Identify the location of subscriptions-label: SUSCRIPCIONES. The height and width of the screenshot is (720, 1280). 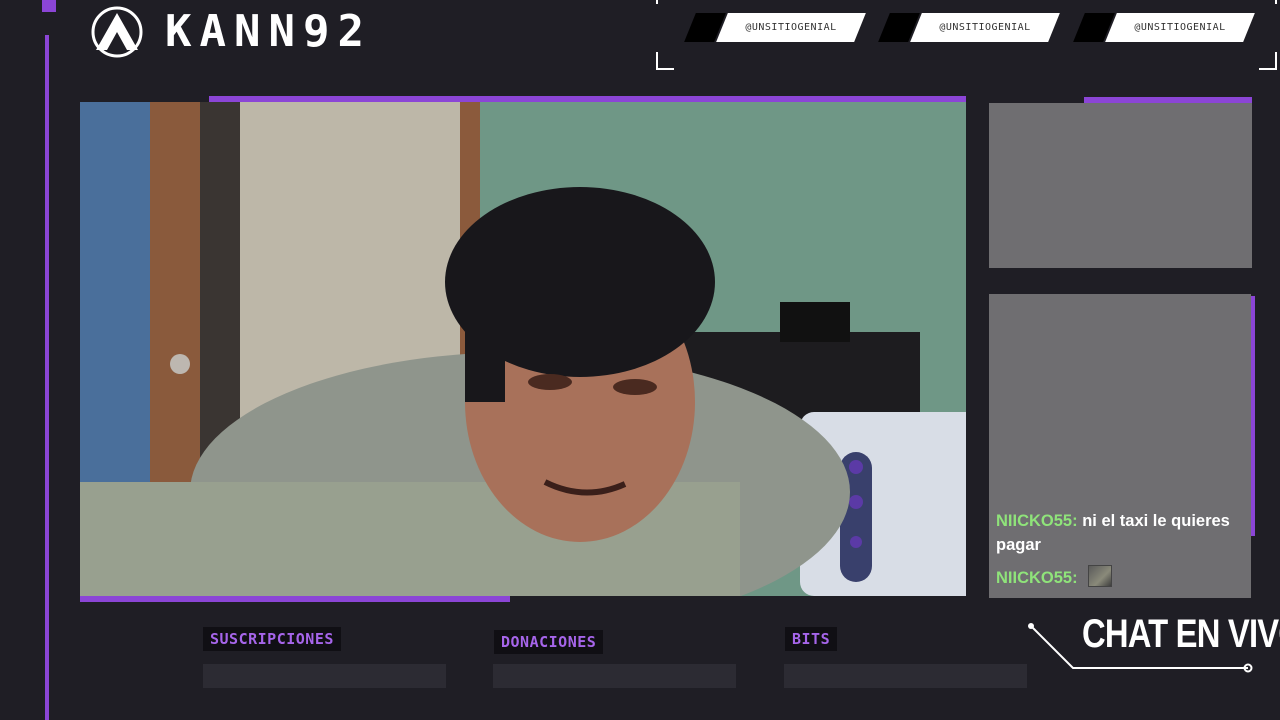
(272, 639).